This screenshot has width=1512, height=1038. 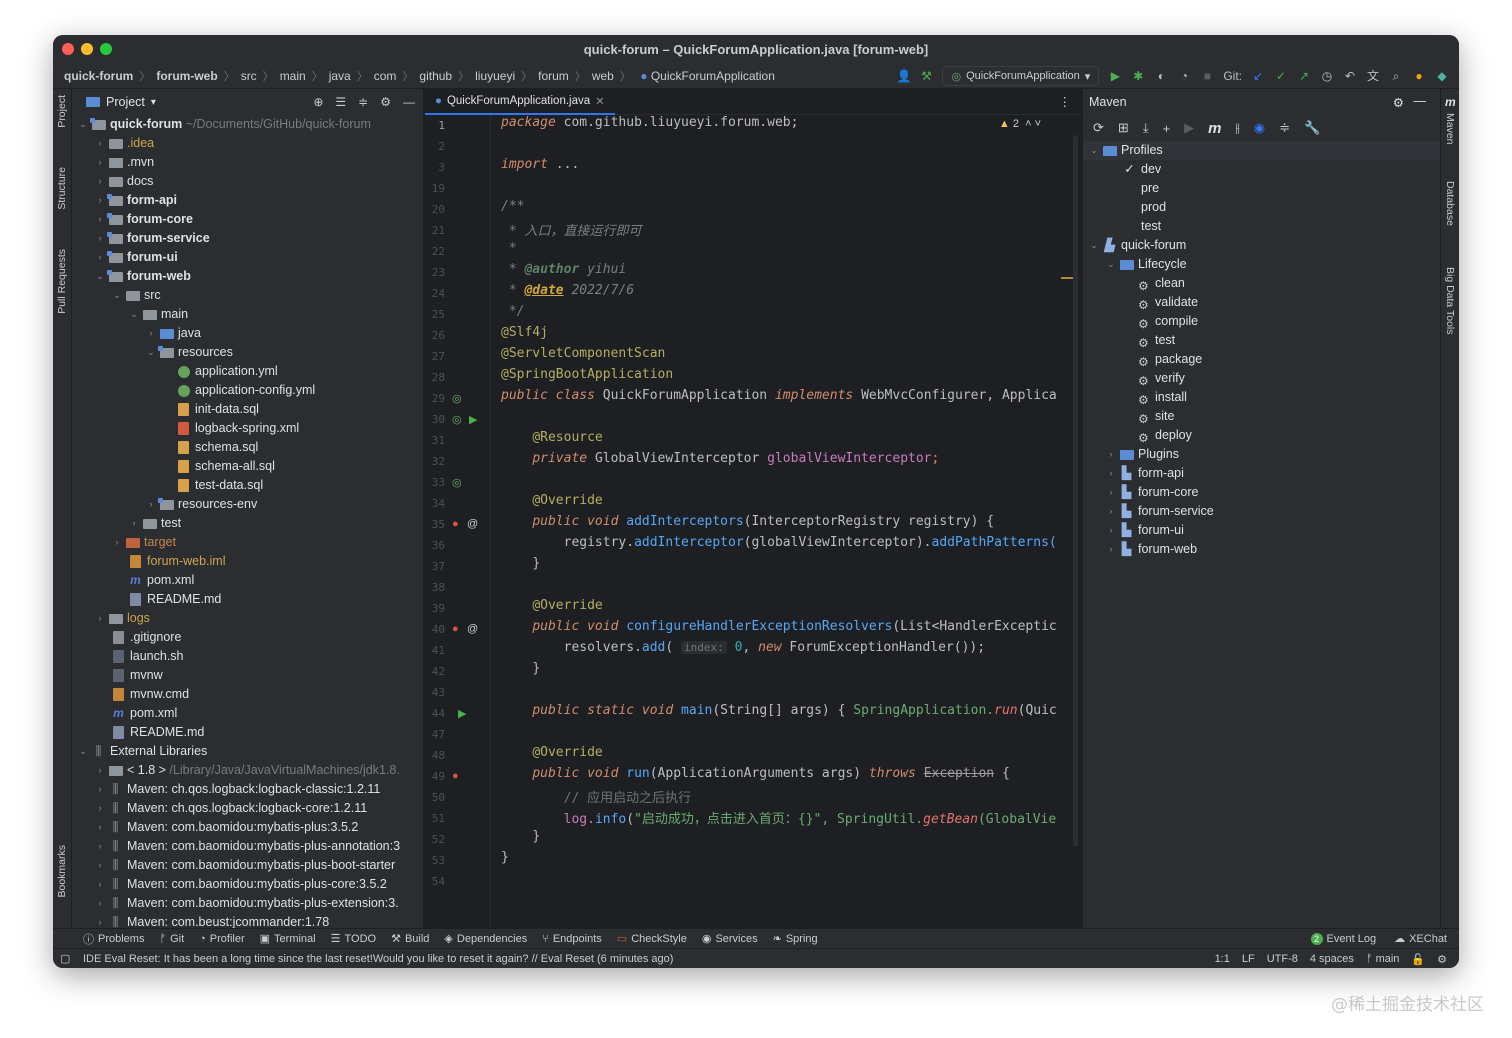 What do you see at coordinates (457, 398) in the screenshot?
I see `bean-gutter-icon: ◎` at bounding box center [457, 398].